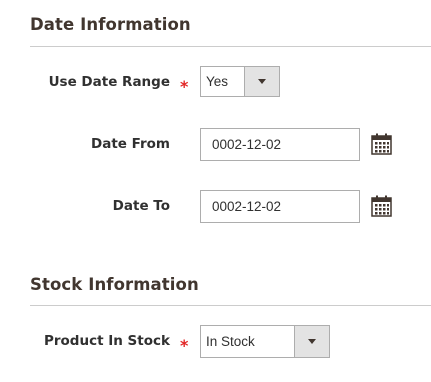 This screenshot has height=382, width=431. Describe the element at coordinates (110, 24) in the screenshot. I see `date-information-title: Date Information` at that location.